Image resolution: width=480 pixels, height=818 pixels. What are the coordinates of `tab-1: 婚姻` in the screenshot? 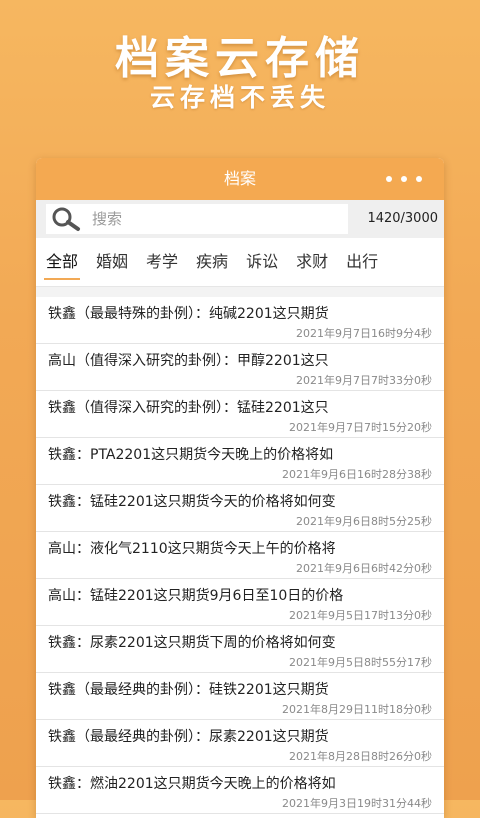 It's located at (112, 262).